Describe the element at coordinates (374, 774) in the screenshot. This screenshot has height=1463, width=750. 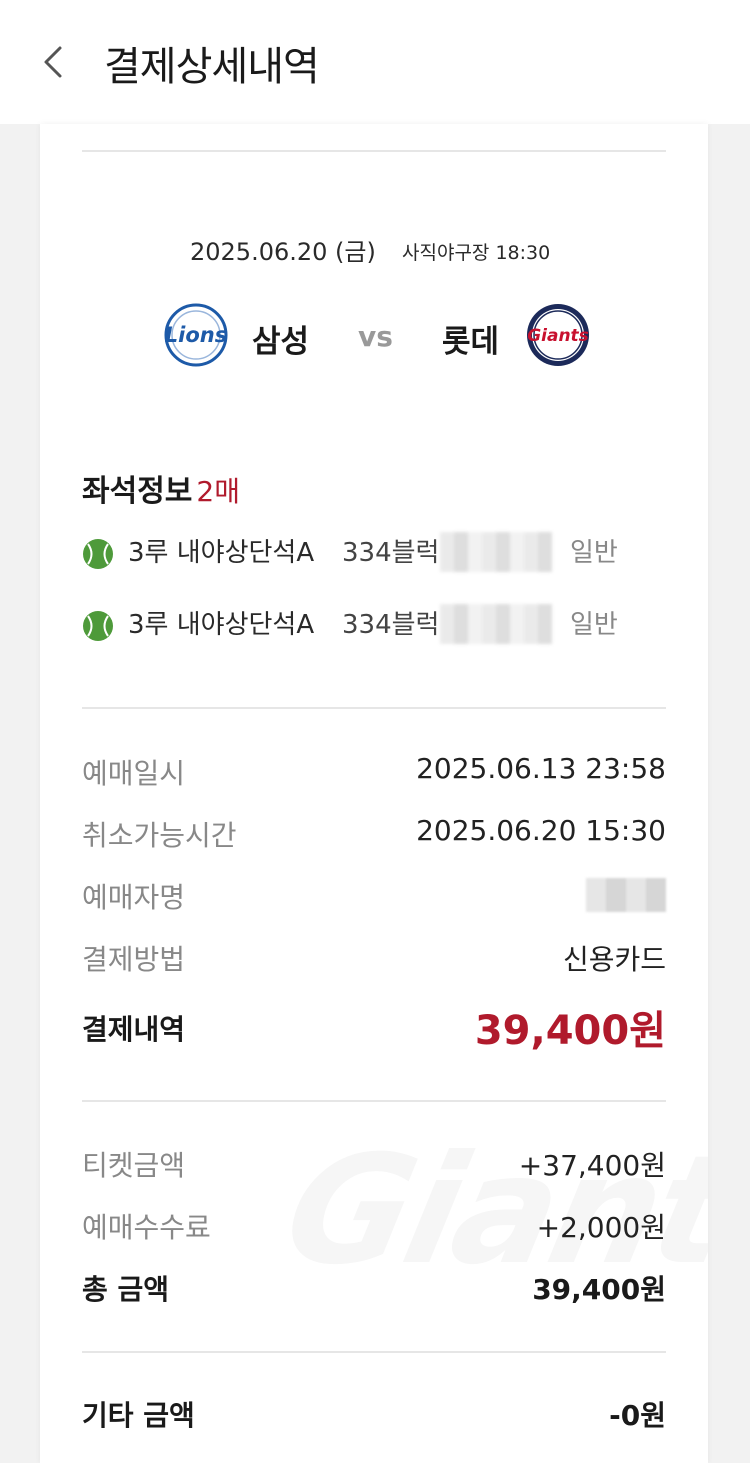
I see `booking-datetime-row: 예매일시 2025.06.13 23:58` at that location.